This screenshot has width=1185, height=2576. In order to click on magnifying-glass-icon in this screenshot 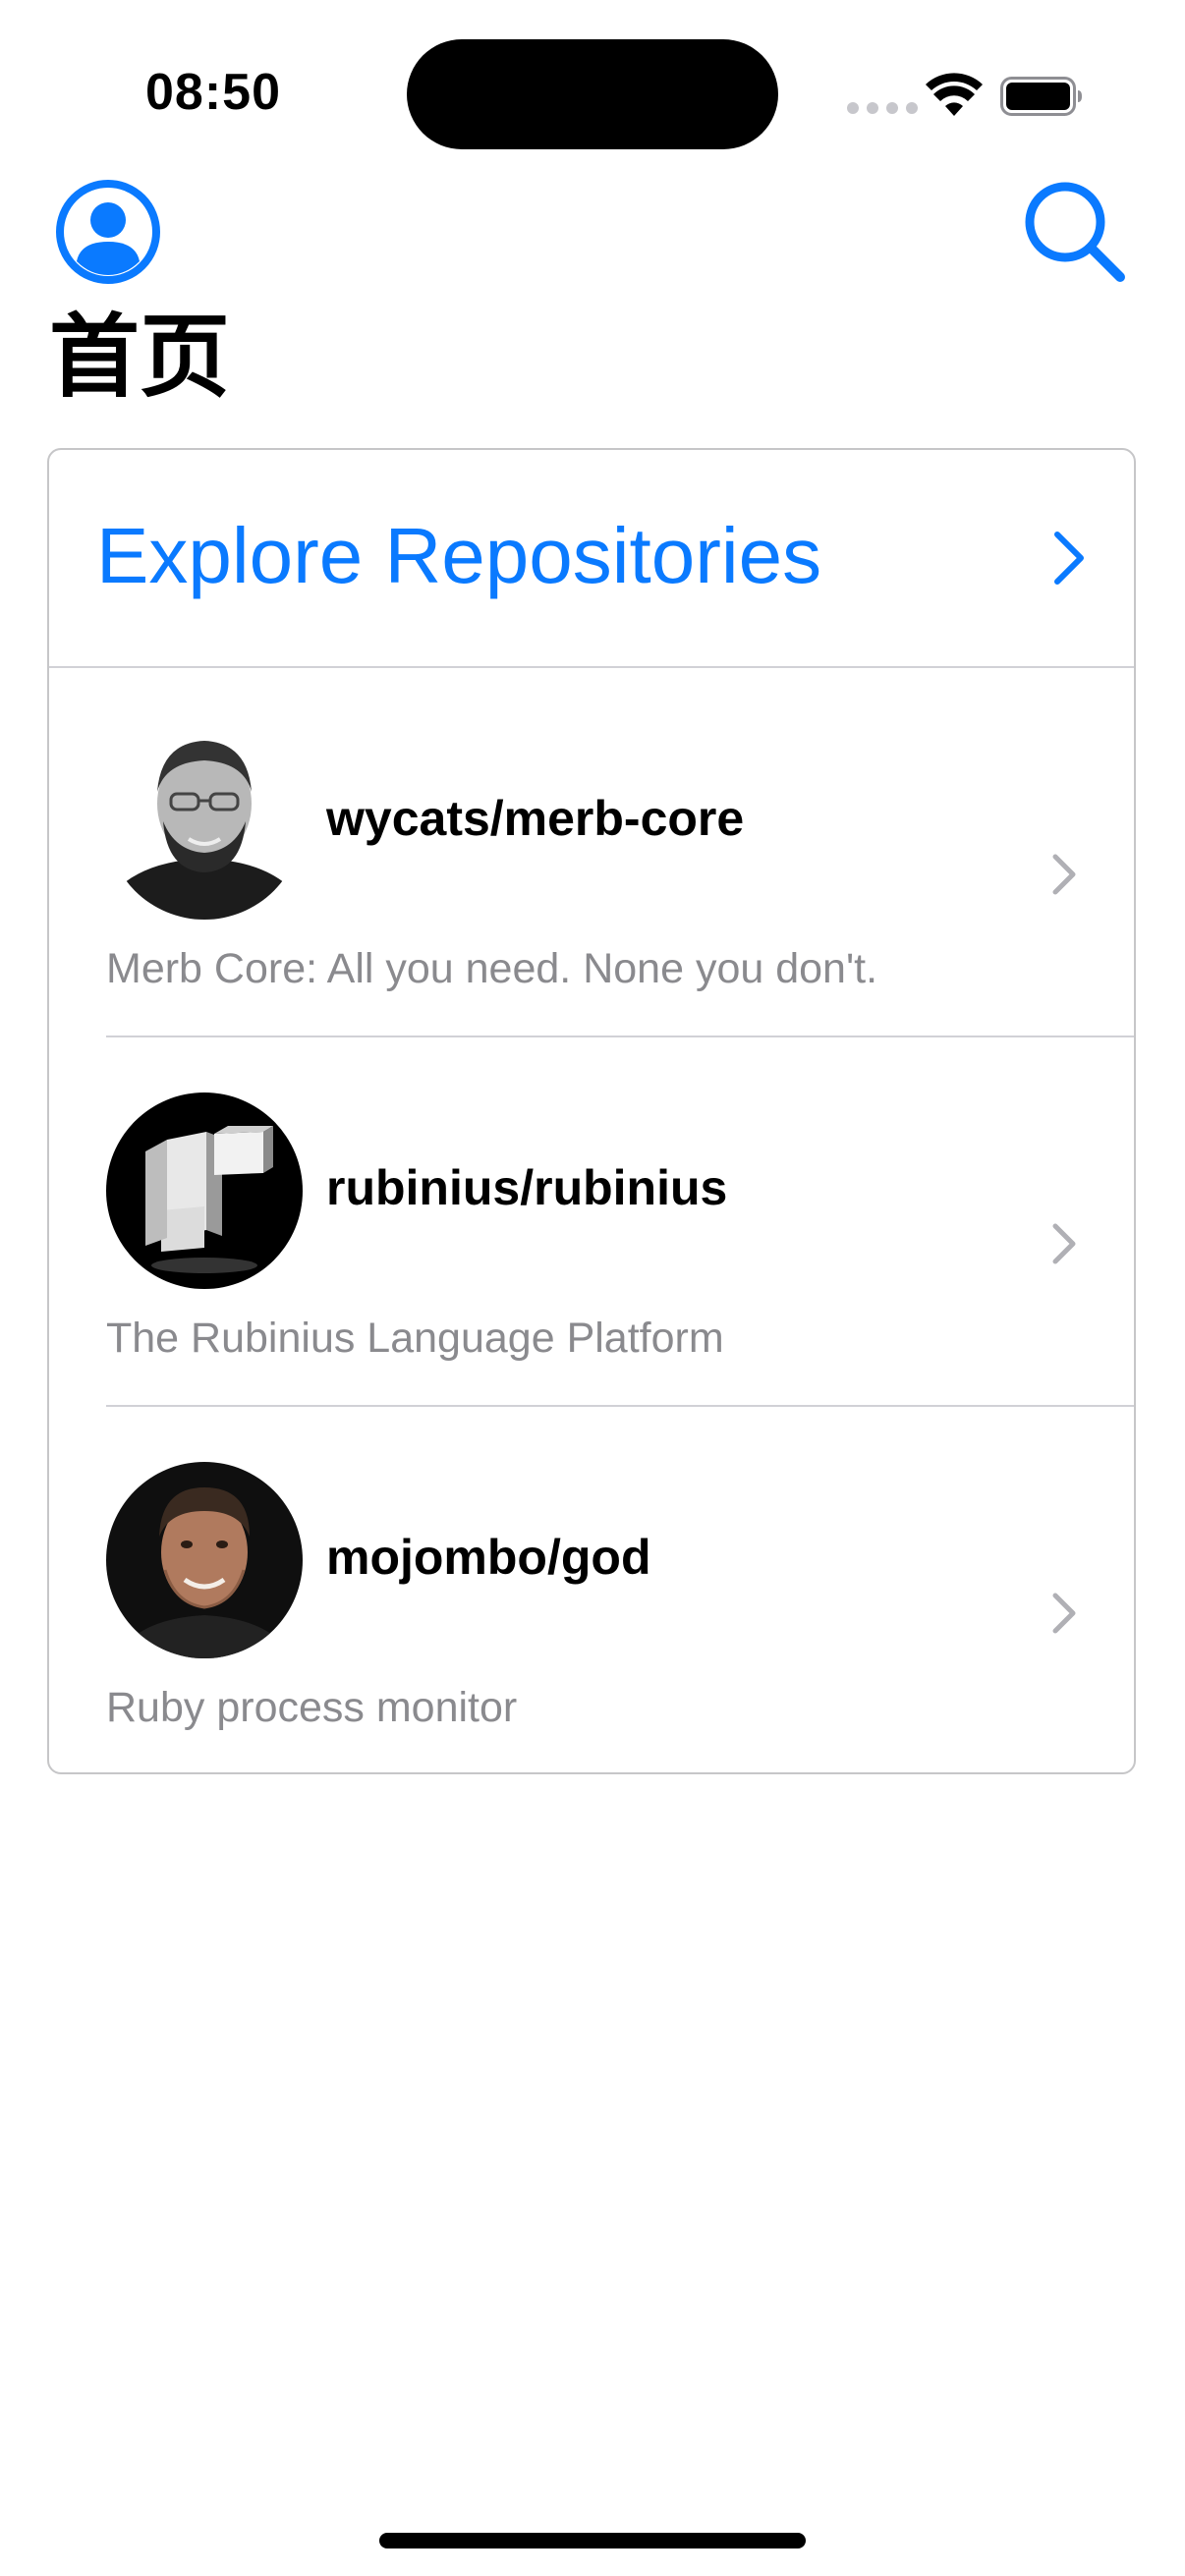, I will do `click(1075, 232)`.